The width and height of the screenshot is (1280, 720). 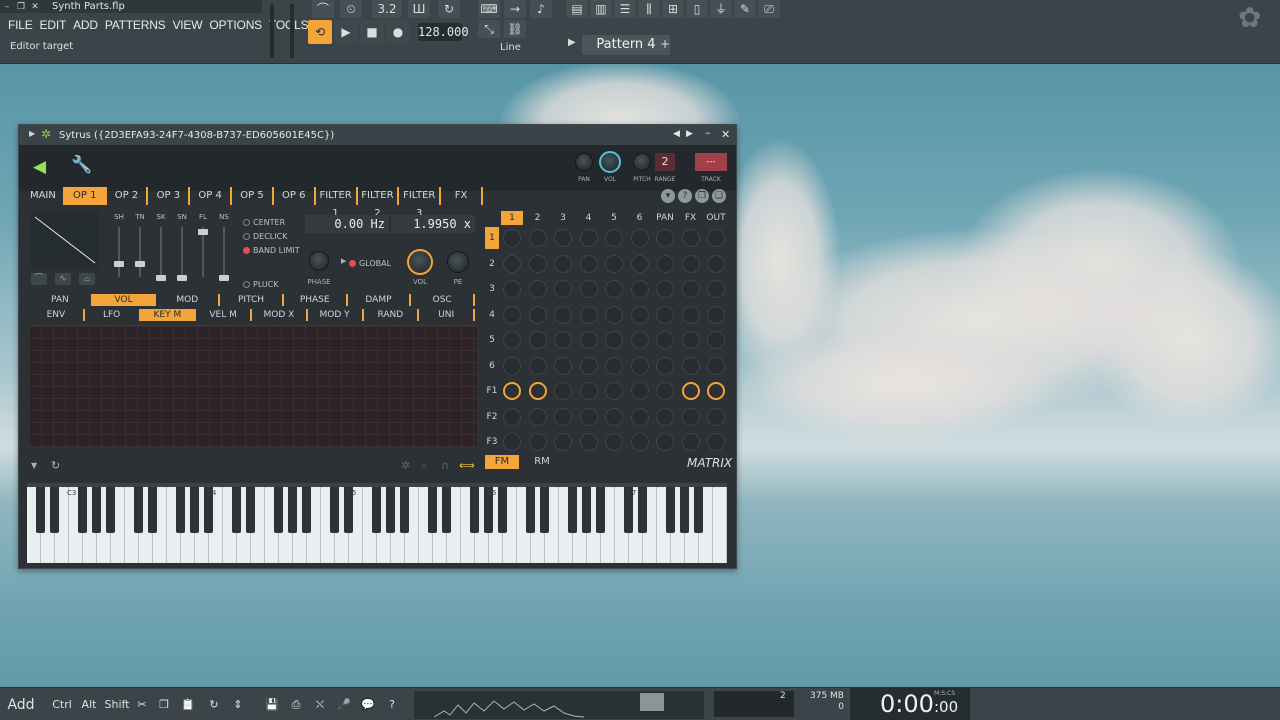 I want to click on loop-icon: ∩, so click(x=445, y=465).